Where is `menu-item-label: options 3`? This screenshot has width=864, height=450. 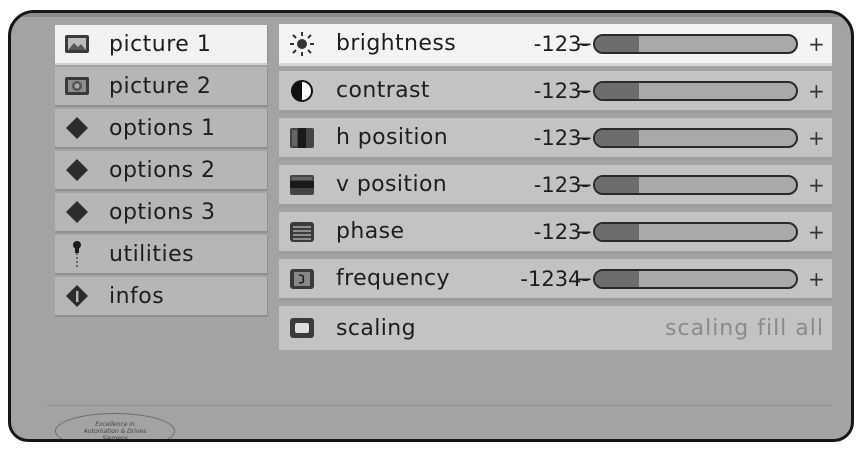
menu-item-label: options 3 is located at coordinates (162, 212).